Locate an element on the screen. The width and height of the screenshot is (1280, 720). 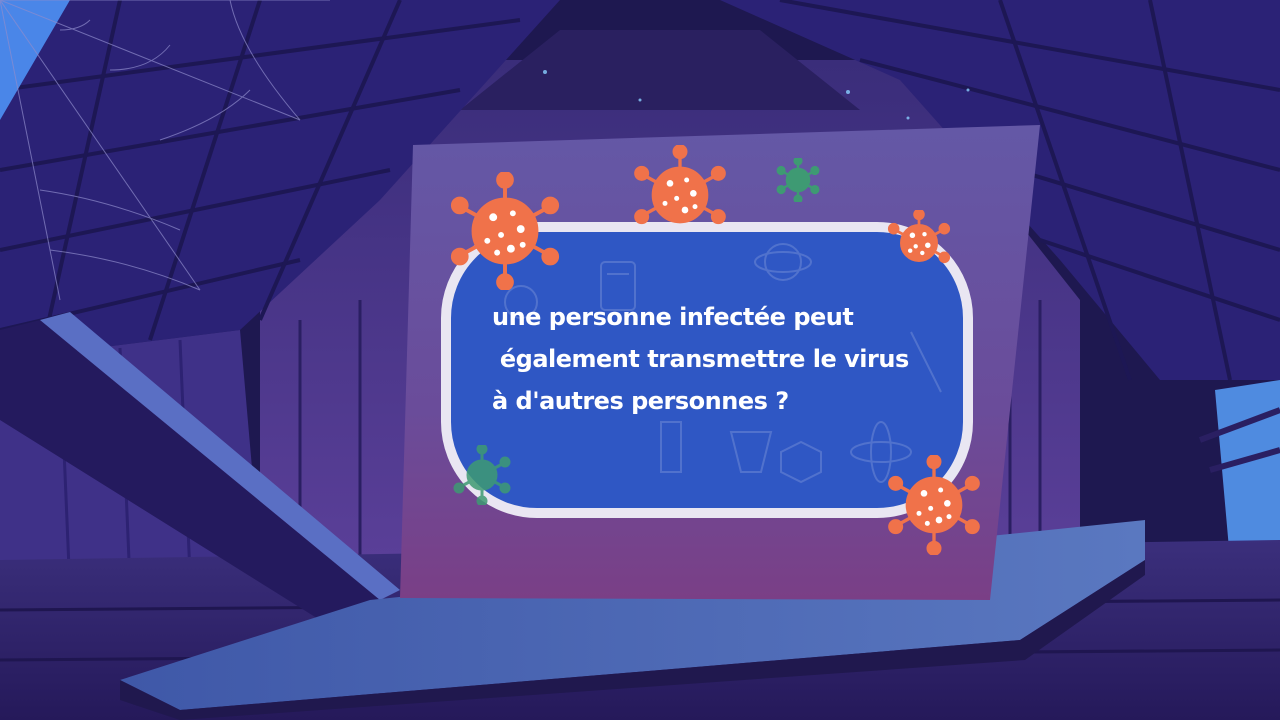
question-line-2: également transmettre le virus is located at coordinates (700, 359).